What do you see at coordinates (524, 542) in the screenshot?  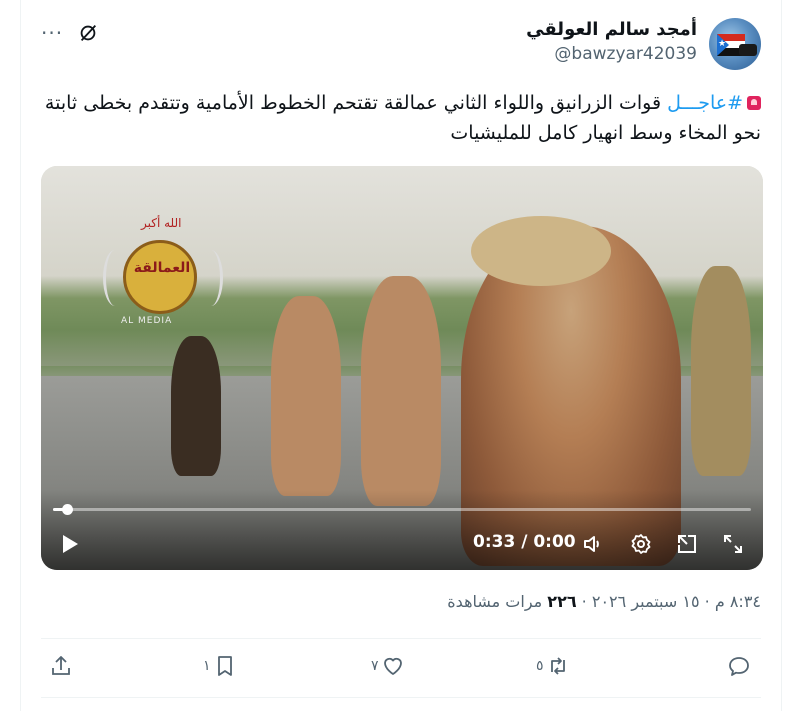 I see `video-time: 0:33 / 0:00` at bounding box center [524, 542].